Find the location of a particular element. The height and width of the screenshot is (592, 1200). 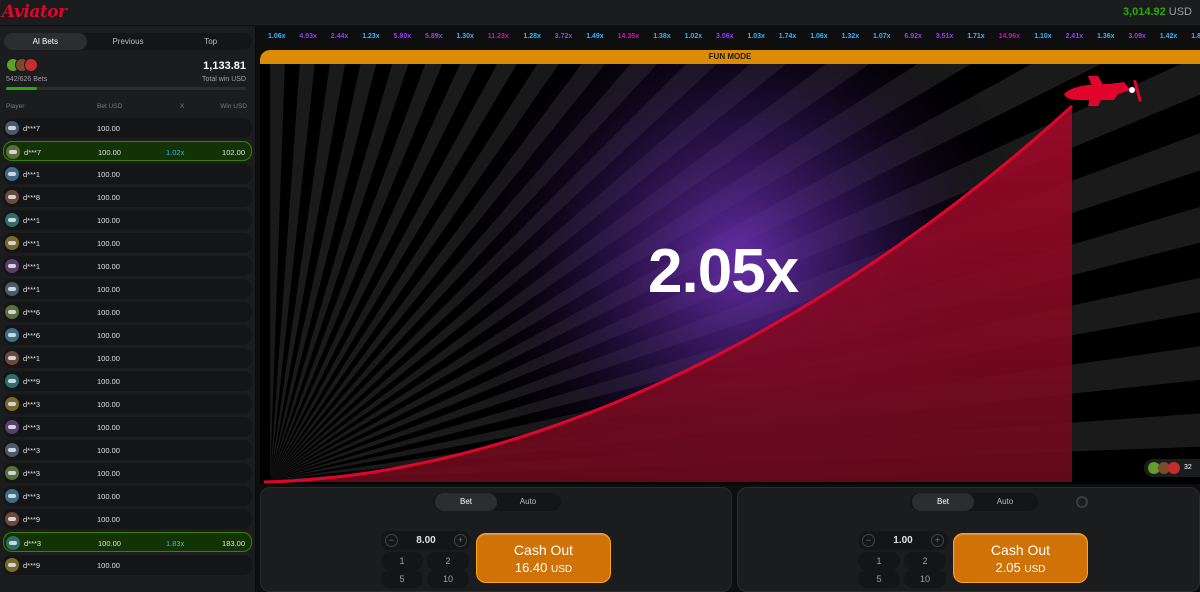

col-x: X is located at coordinates (182, 106).